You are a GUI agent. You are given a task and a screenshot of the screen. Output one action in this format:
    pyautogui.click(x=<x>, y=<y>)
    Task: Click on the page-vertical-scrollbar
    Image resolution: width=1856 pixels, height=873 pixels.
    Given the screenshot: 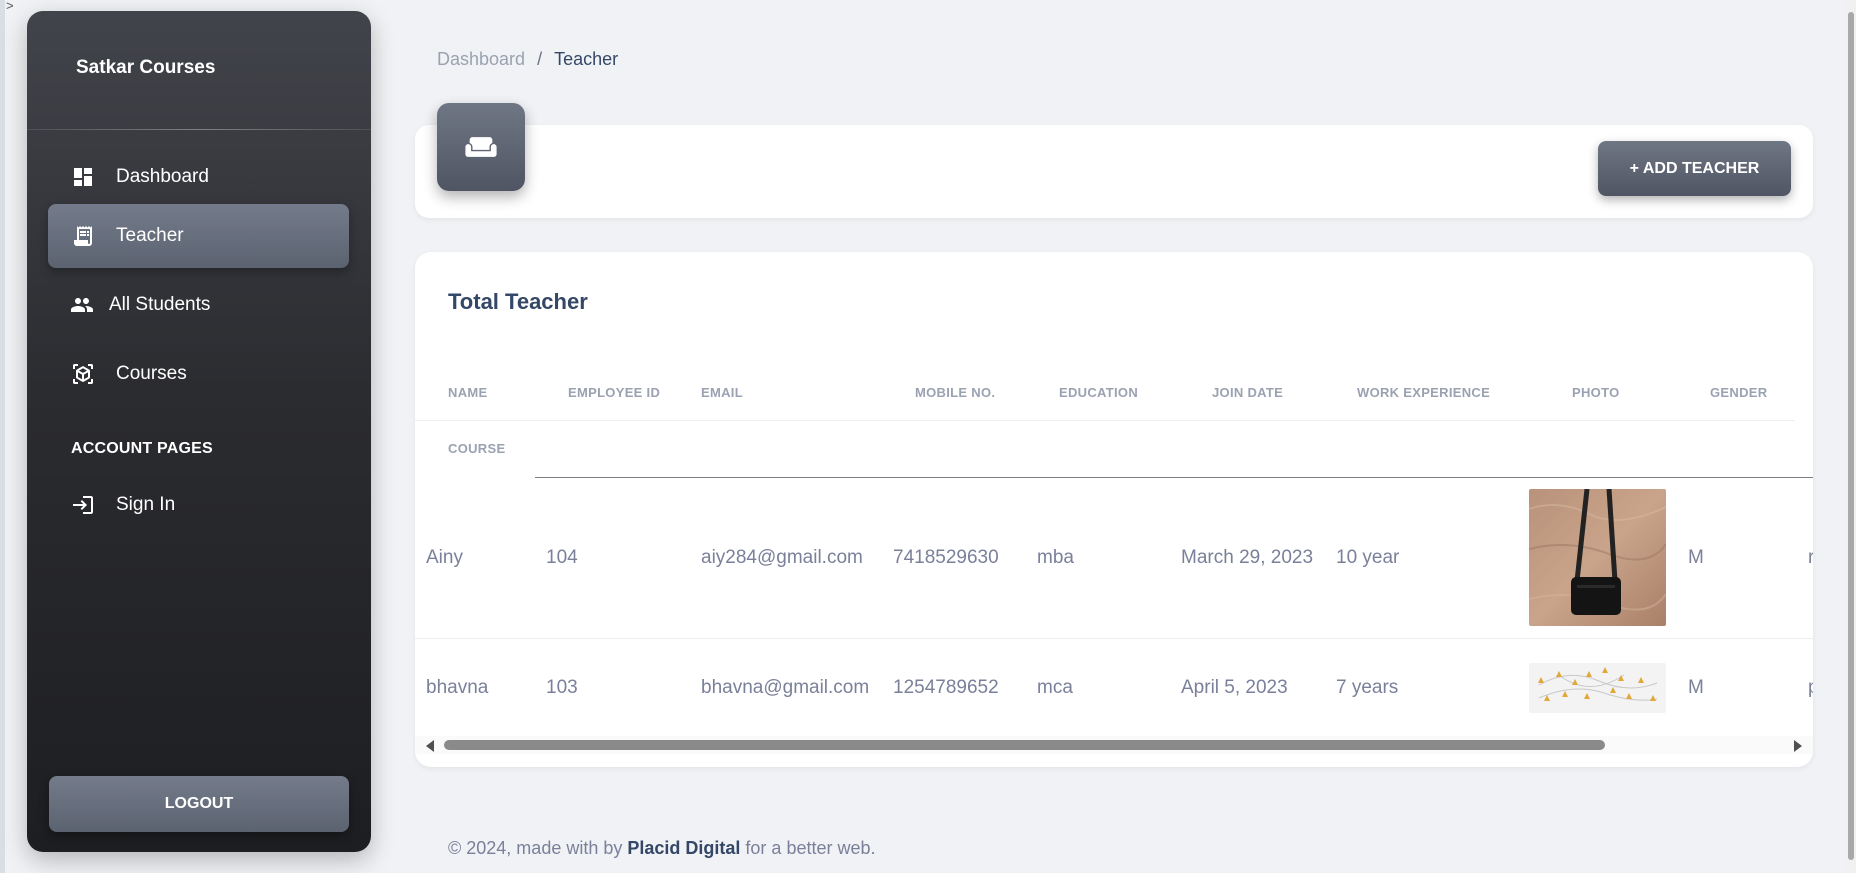 What is the action you would take?
    pyautogui.click(x=1851, y=436)
    